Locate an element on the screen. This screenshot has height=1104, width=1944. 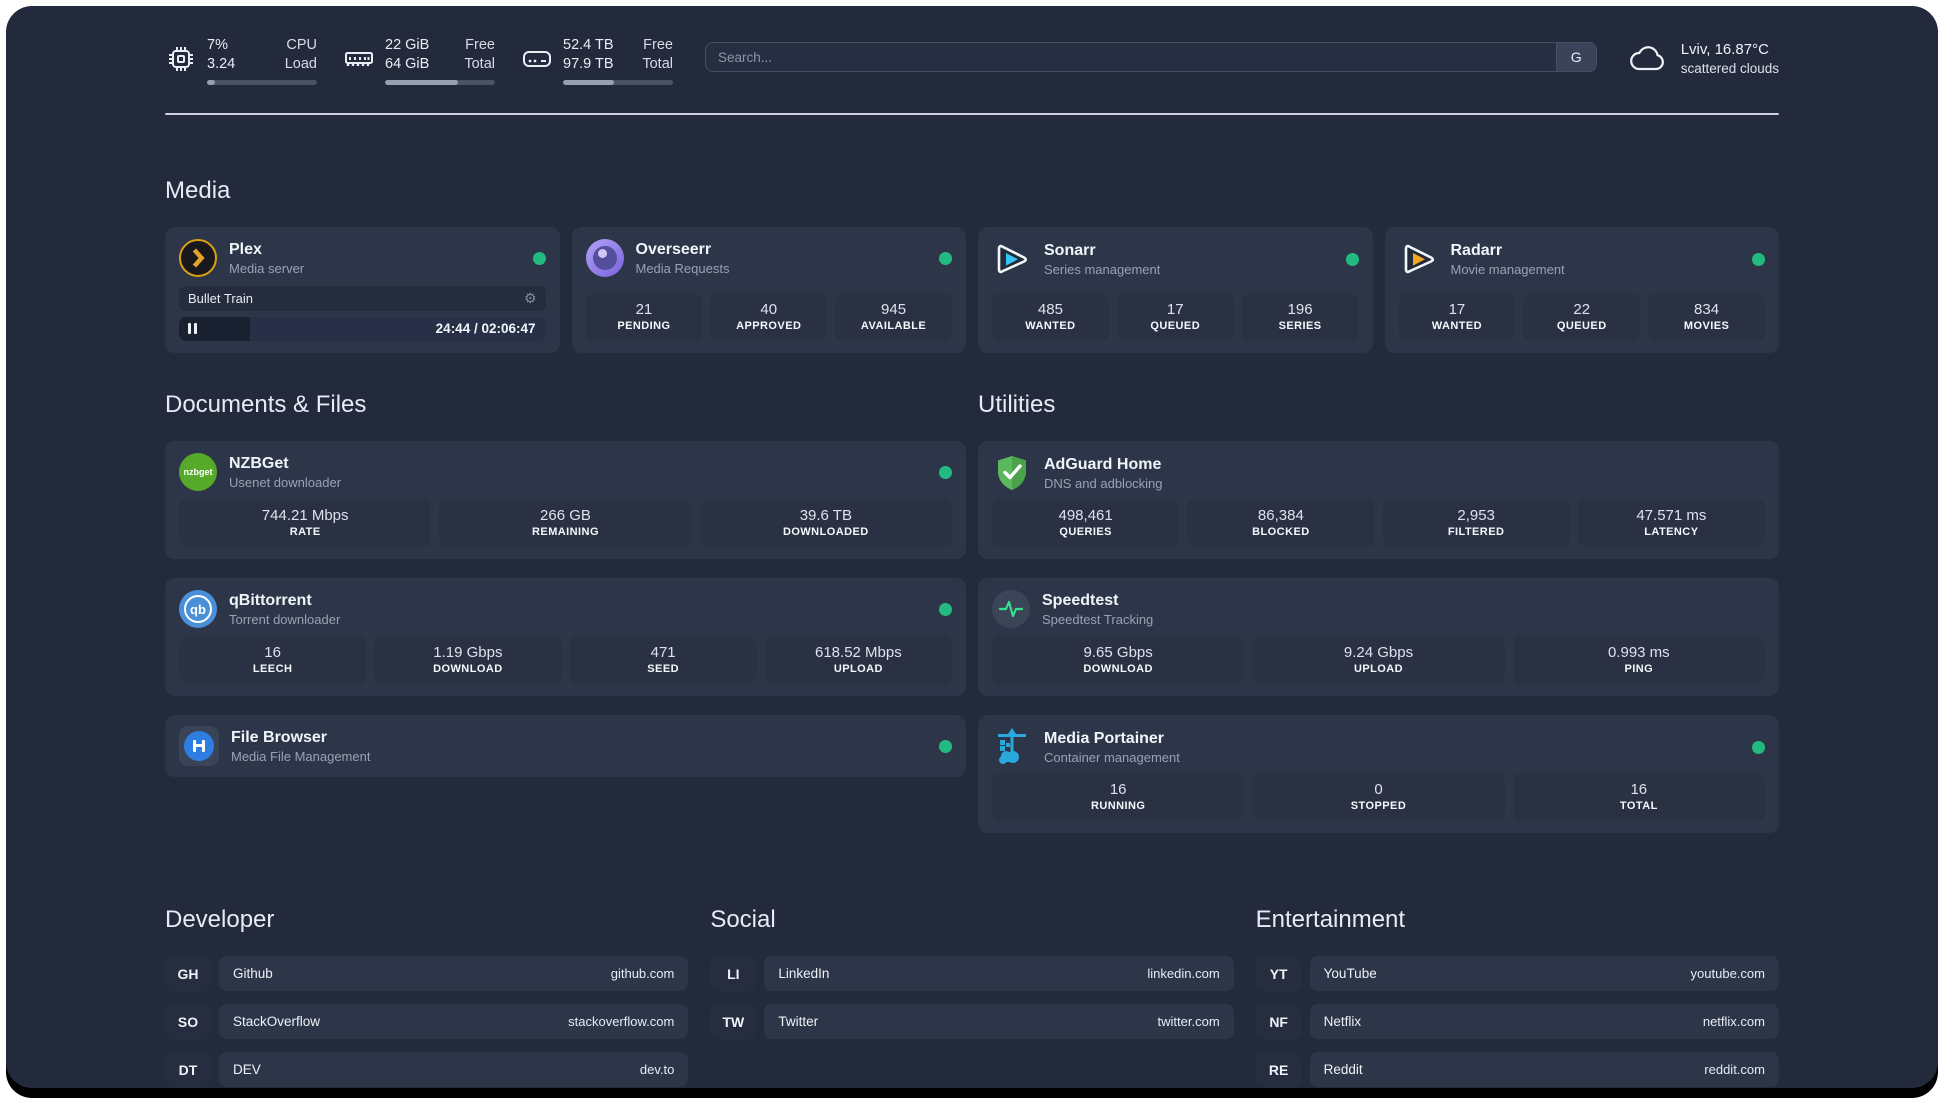
search-engine-button: G is located at coordinates (1575, 57).